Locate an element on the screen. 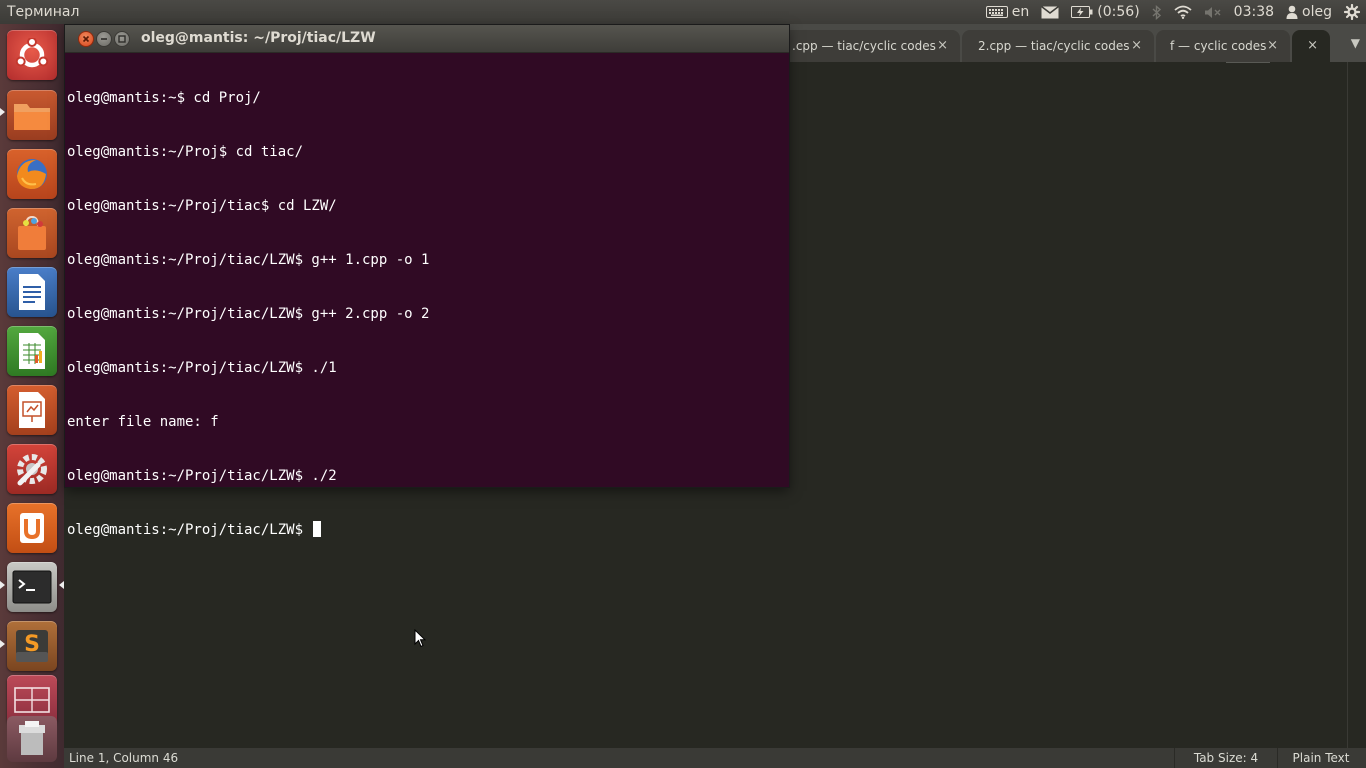 This screenshot has height=768, width=1366. folder-icon is located at coordinates (32, 117).